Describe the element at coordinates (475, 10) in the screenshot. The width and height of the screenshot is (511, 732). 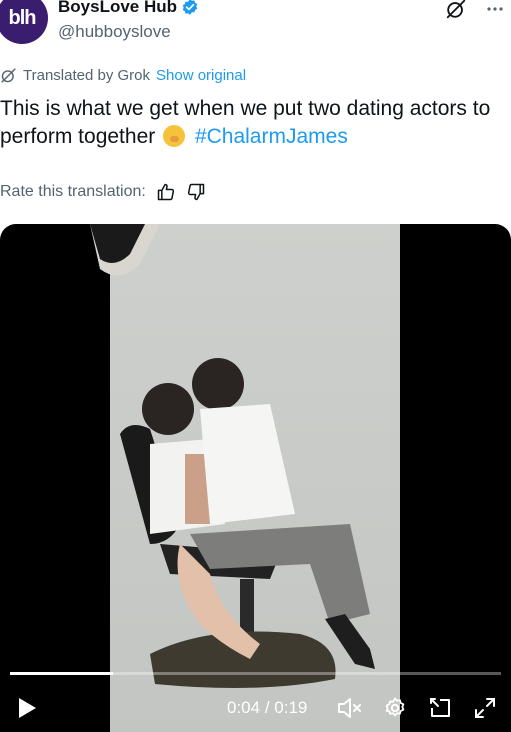
I see `top-actions` at that location.